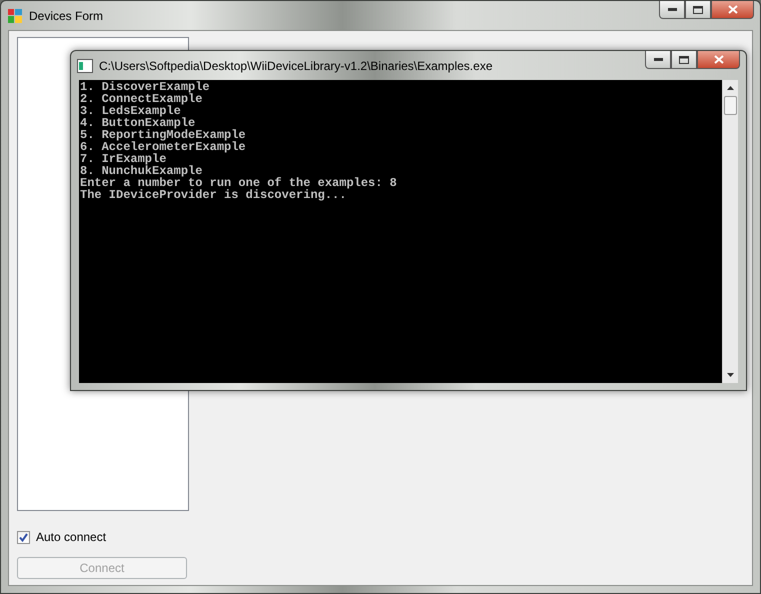 This screenshot has width=761, height=594. I want to click on window-title: Devices Form, so click(66, 15).